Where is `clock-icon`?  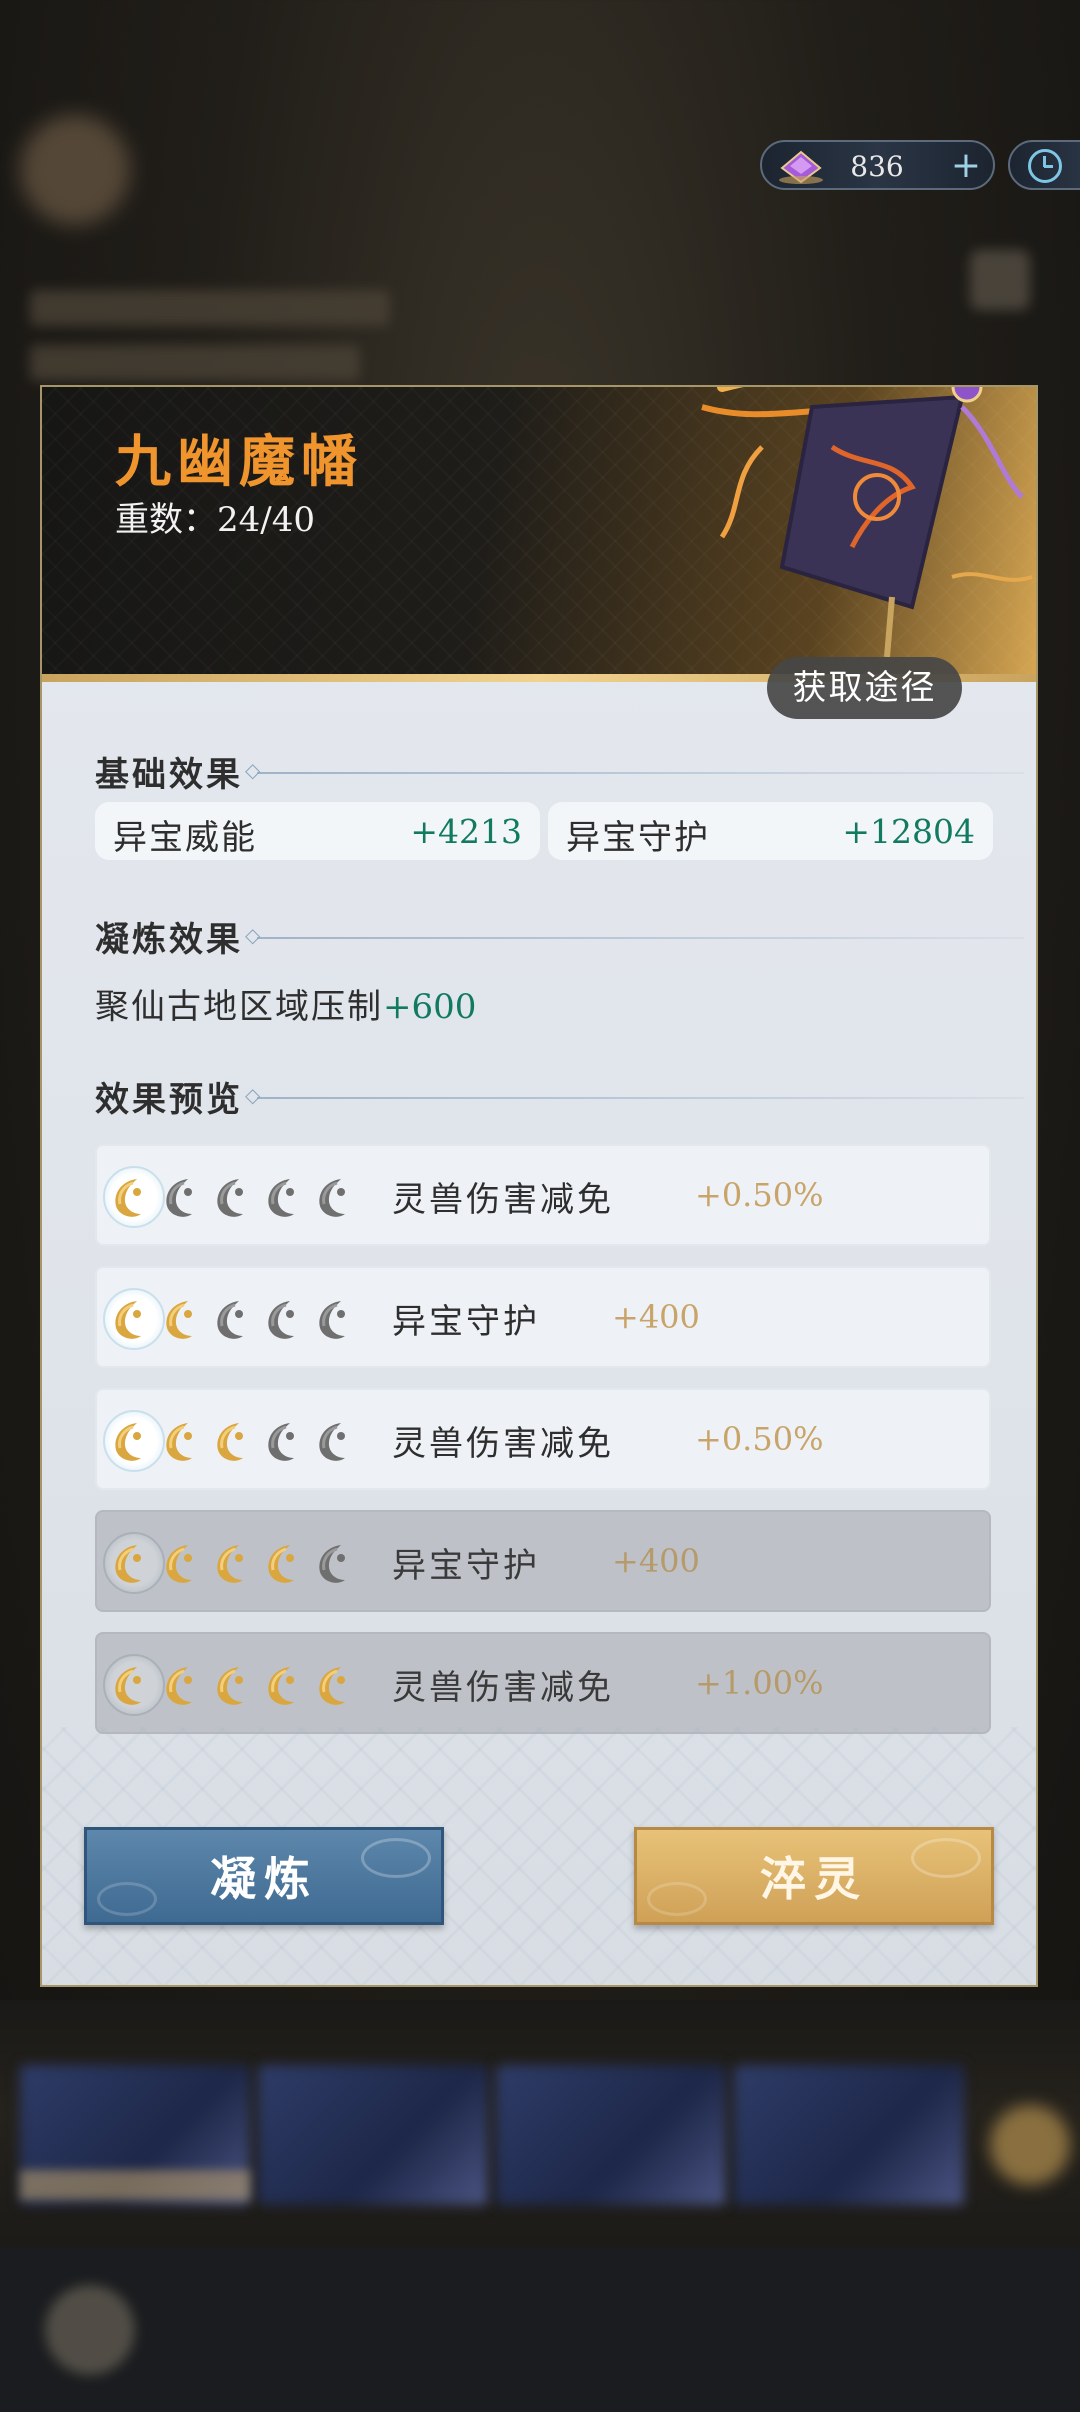 clock-icon is located at coordinates (1045, 166).